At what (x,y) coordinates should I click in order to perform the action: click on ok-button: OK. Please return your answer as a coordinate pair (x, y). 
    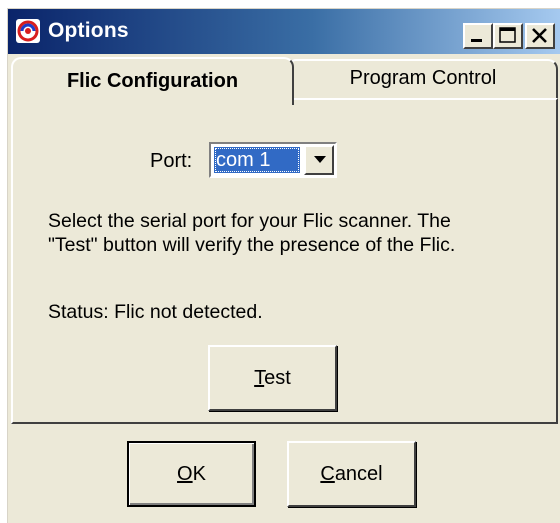
    Looking at the image, I should click on (191, 474).